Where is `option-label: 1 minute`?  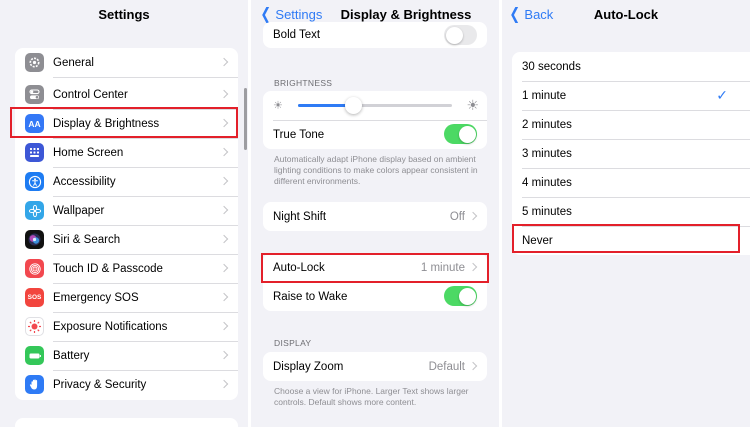
option-label: 1 minute is located at coordinates (544, 95).